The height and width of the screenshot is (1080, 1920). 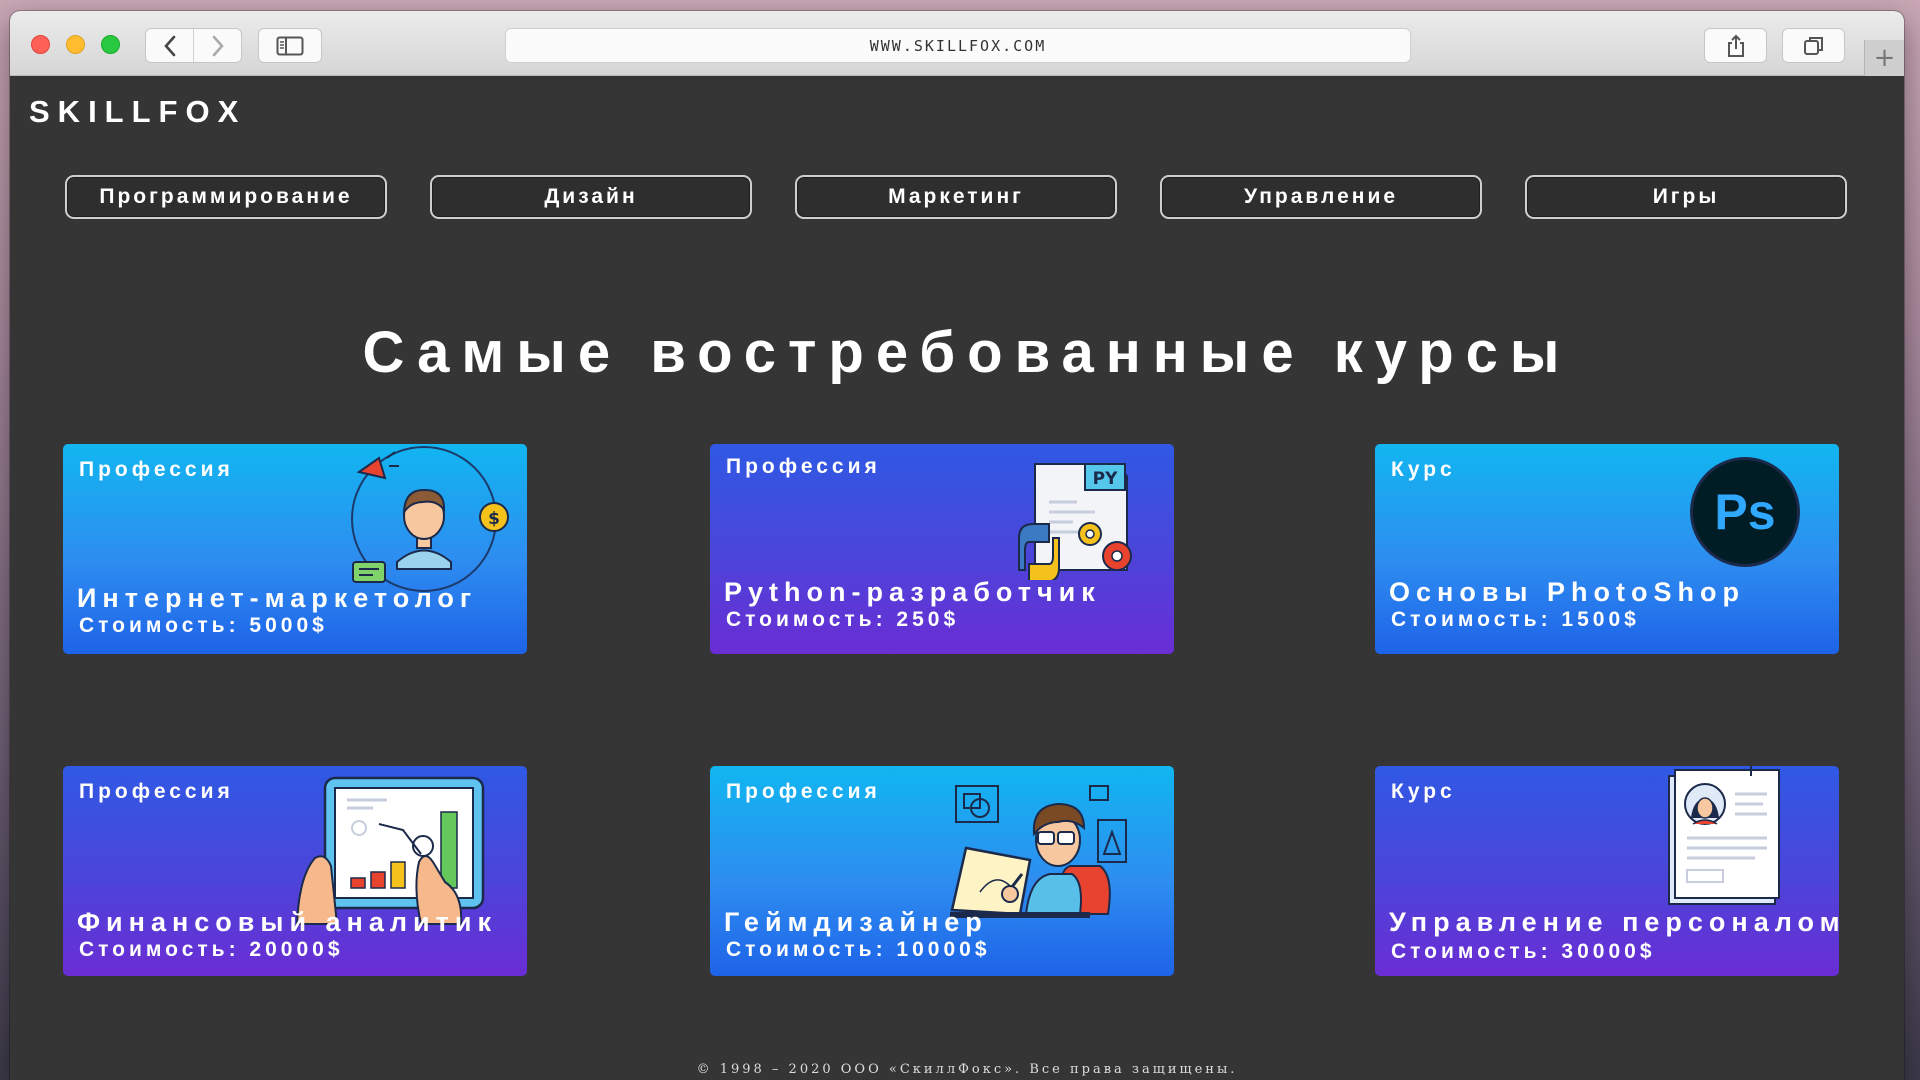 What do you see at coordinates (226, 197) in the screenshot?
I see `category-programming-button: Программирование` at bounding box center [226, 197].